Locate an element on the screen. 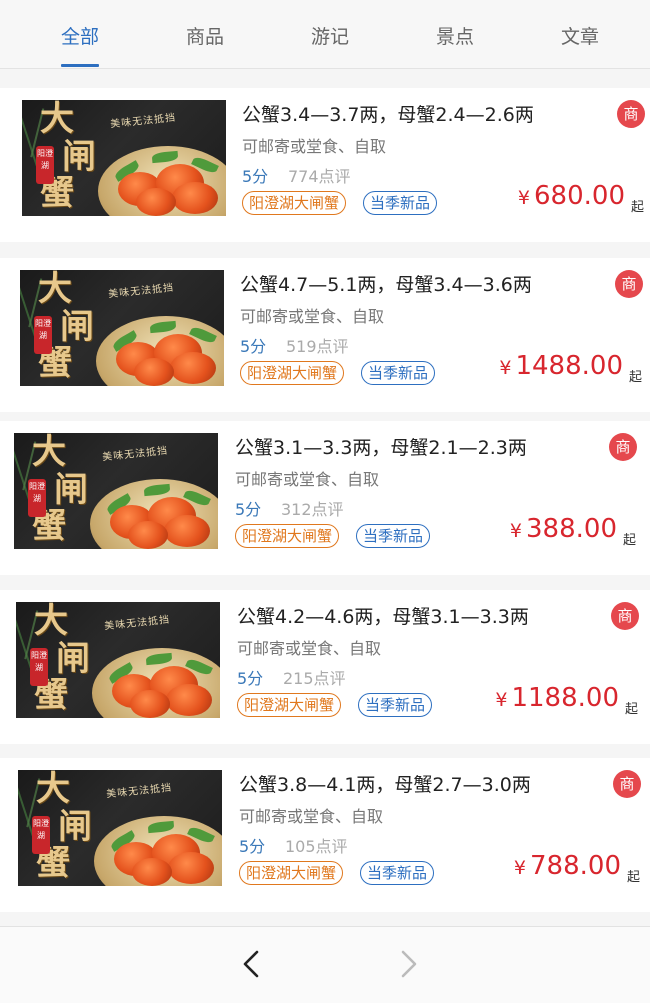 The image size is (650, 1003). product-title: 公蟹4.7—5.1两，母蟹3.4—3.6两 is located at coordinates (386, 283).